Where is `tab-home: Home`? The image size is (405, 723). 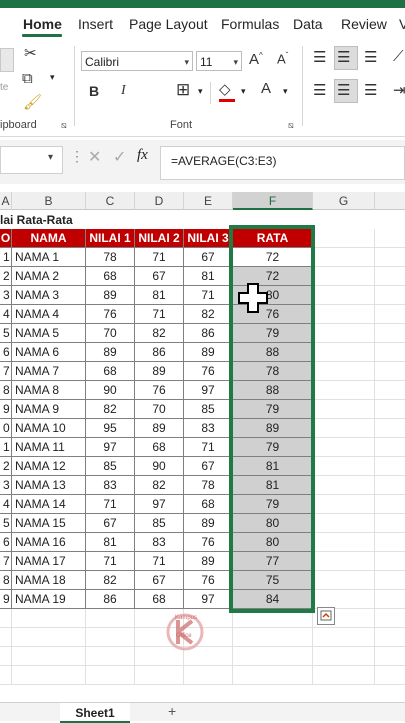 tab-home: Home is located at coordinates (42, 24).